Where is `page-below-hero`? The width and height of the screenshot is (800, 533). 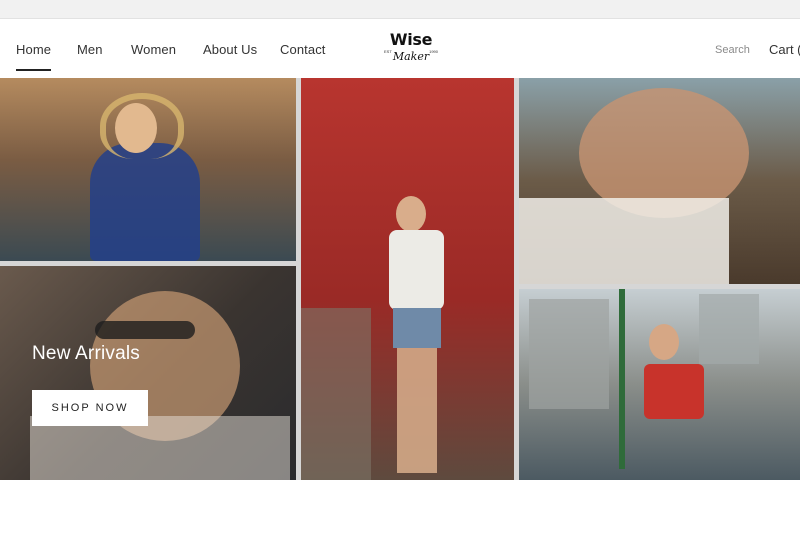
page-below-hero is located at coordinates (400, 506).